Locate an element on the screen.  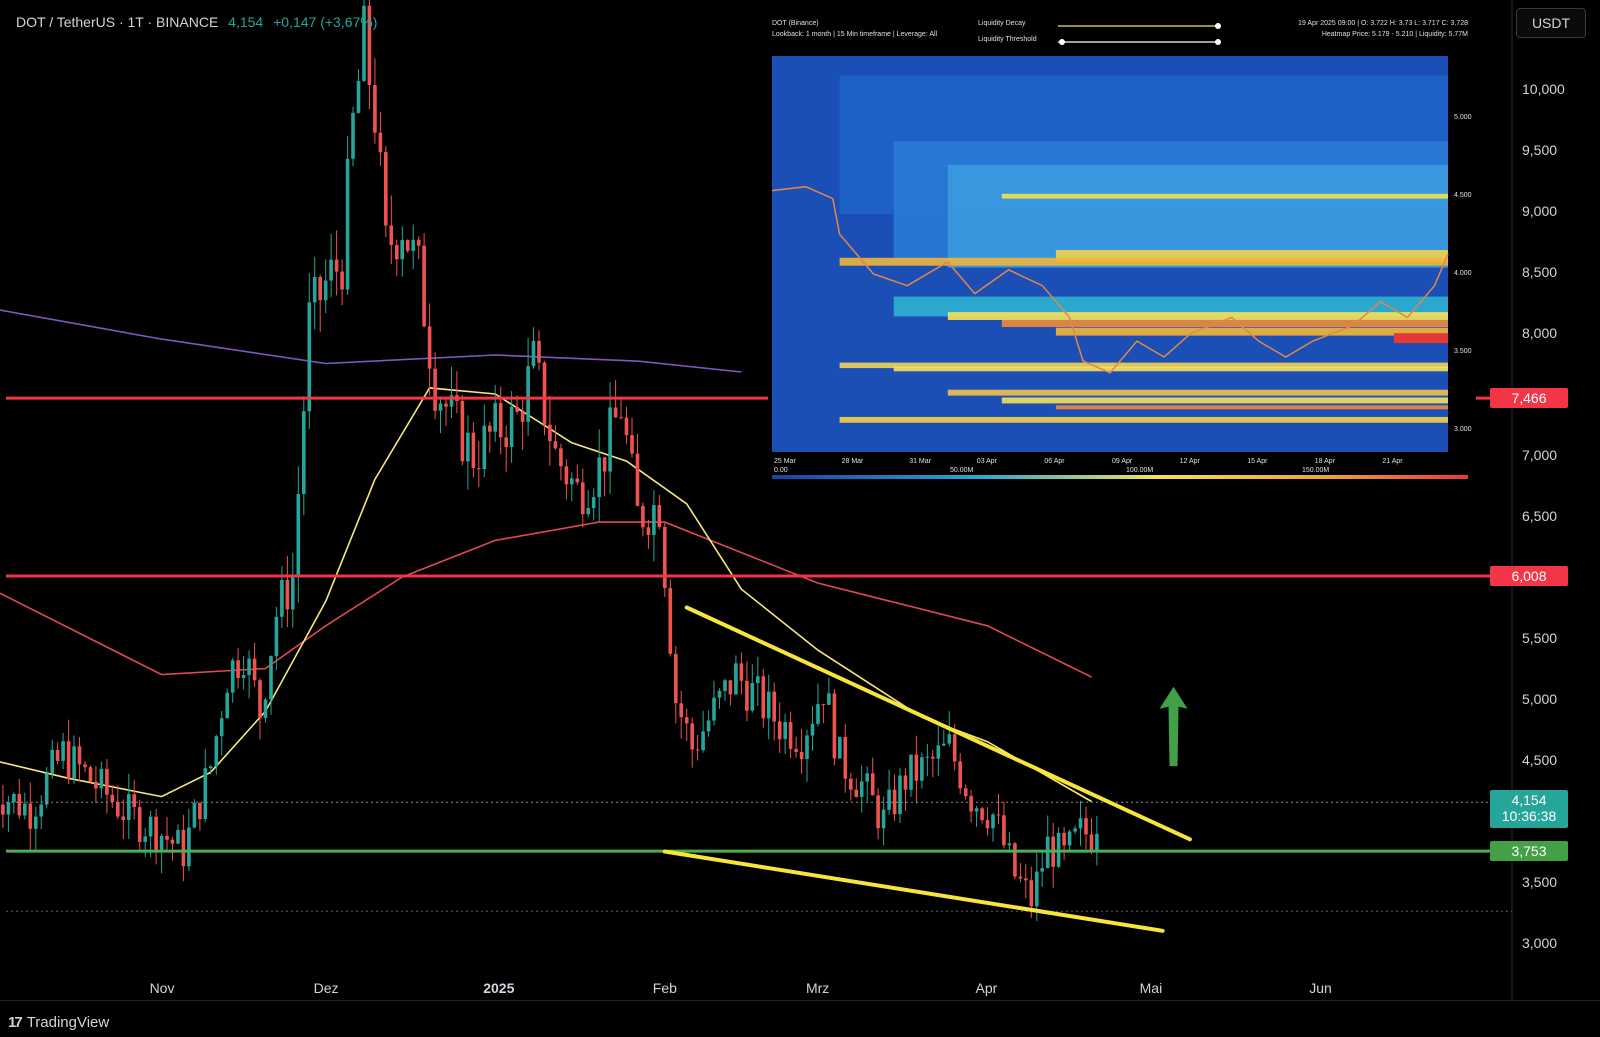
price-tick-label: 3,000 is located at coordinates (1540, 943).